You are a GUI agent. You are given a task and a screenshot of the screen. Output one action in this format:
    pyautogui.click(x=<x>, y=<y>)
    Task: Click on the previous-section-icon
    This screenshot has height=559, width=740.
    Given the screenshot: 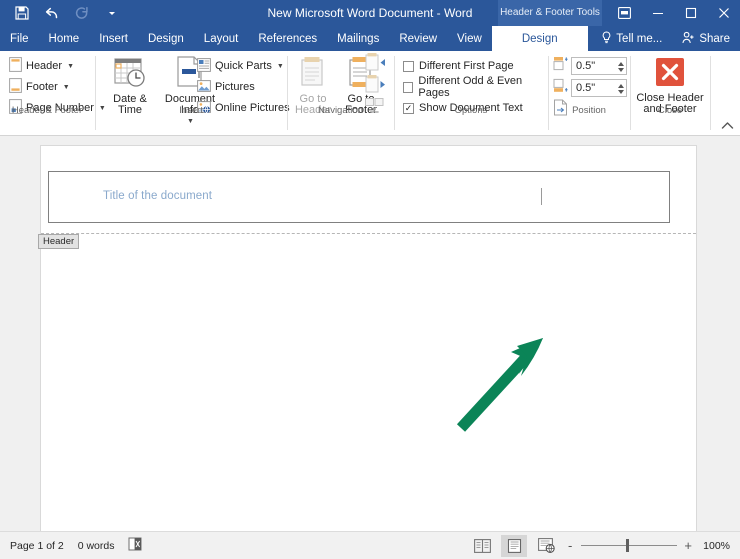 What is the action you would take?
    pyautogui.click(x=375, y=63)
    